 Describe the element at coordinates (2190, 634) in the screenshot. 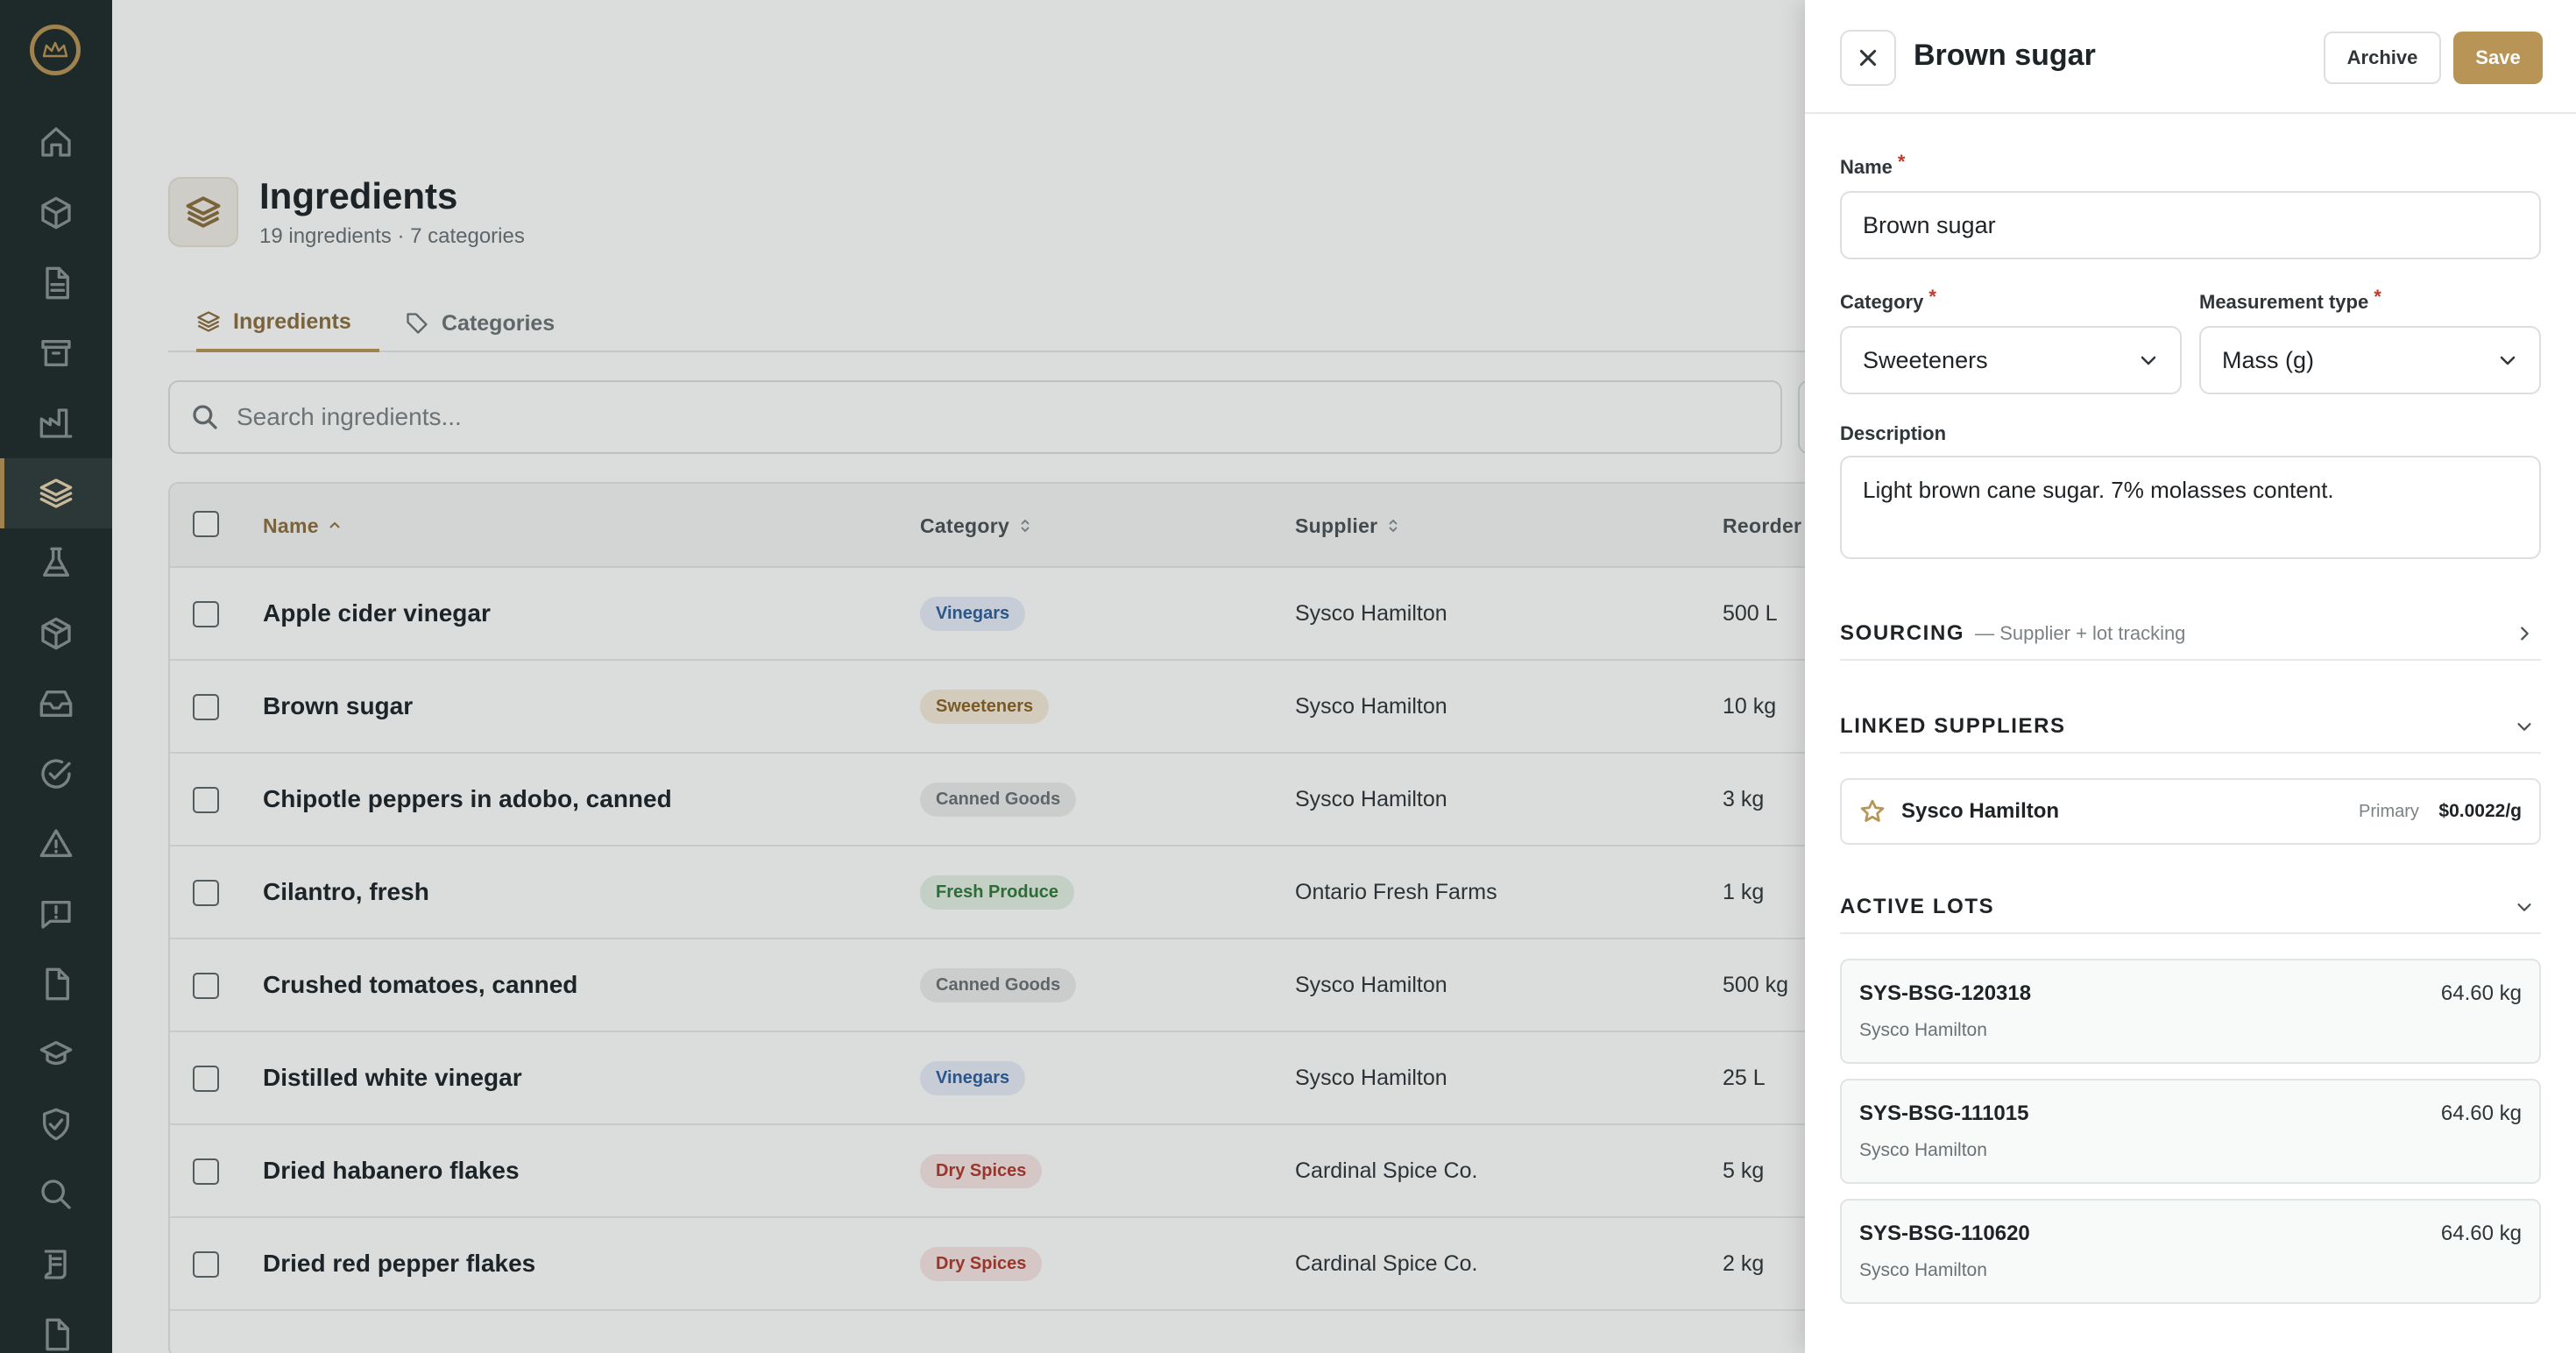

I see `sourcing-section: SOURCING — Supplier + lot tracking` at that location.